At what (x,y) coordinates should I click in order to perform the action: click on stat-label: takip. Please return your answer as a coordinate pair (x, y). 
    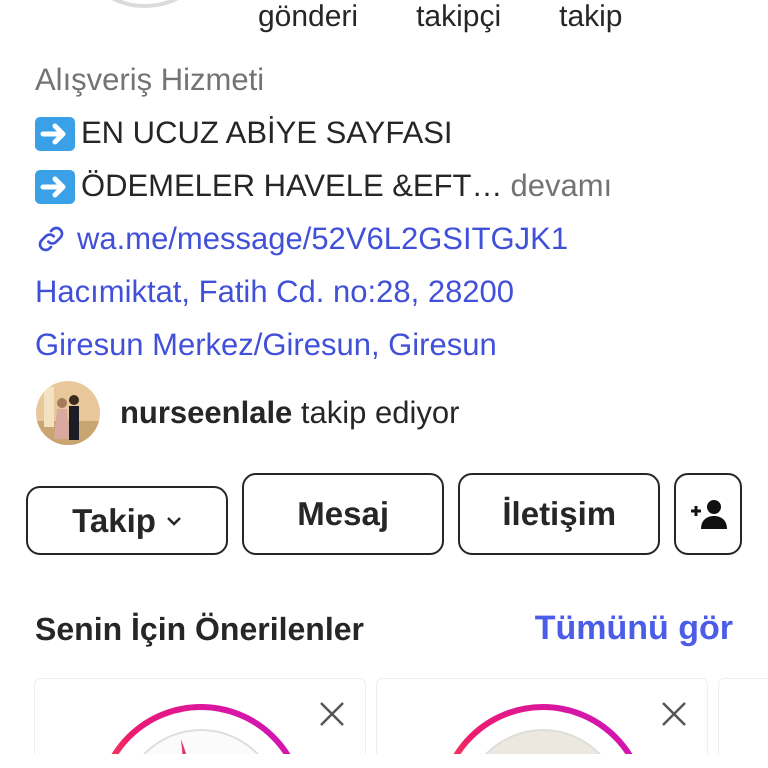
    Looking at the image, I should click on (590, 17).